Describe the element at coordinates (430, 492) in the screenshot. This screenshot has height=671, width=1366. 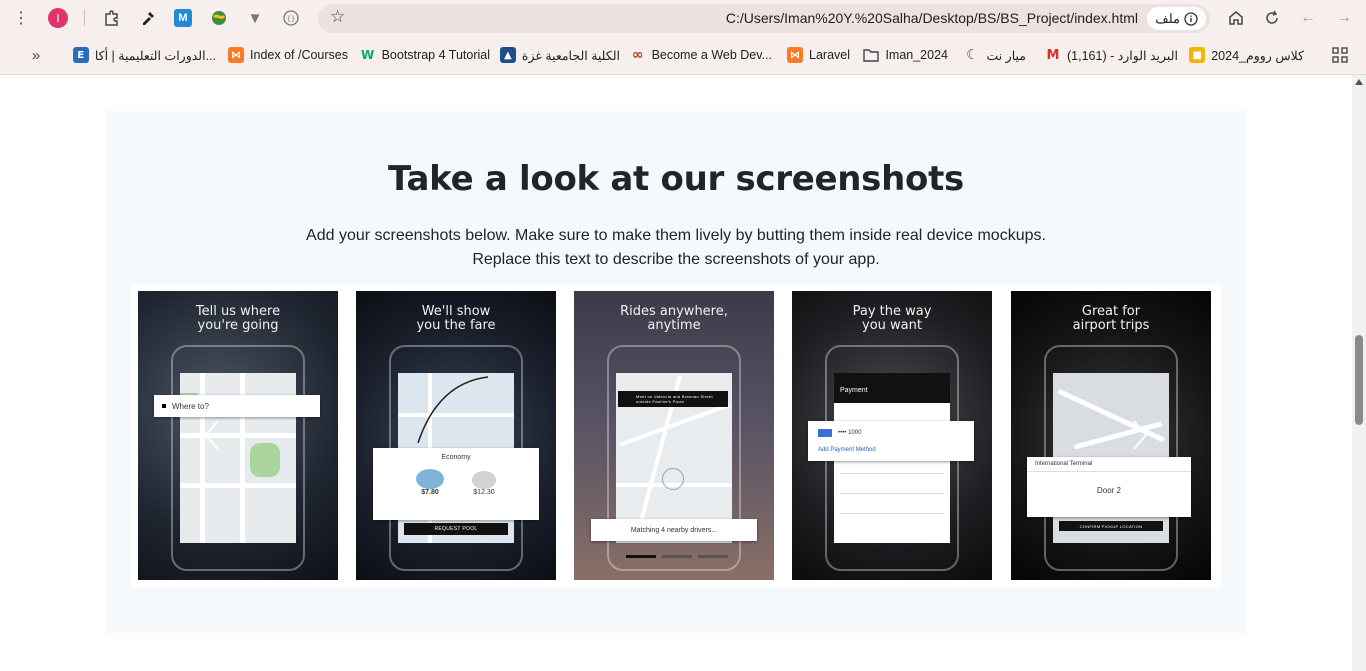
I see `price-text: $7.80` at that location.